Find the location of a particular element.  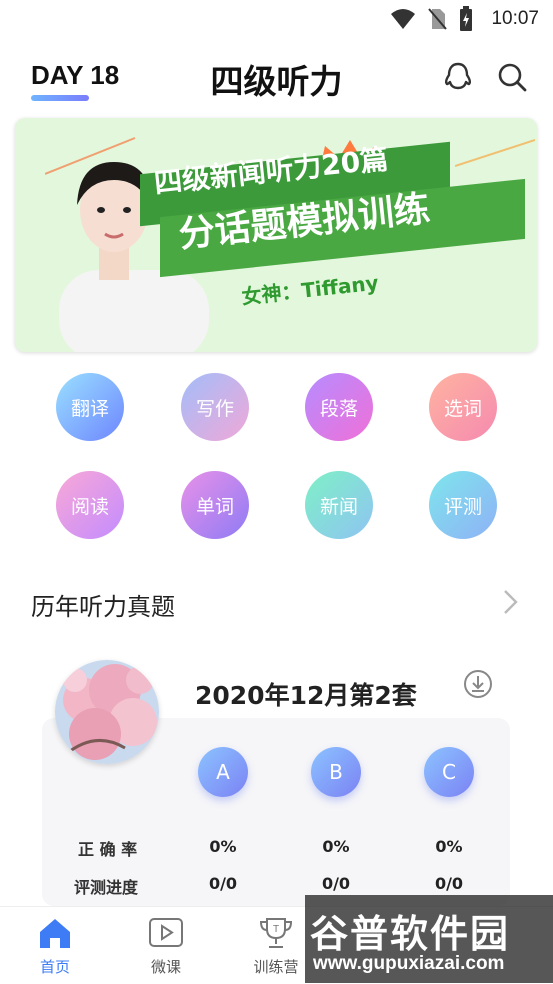

category-button: 新闻 is located at coordinates (339, 505).